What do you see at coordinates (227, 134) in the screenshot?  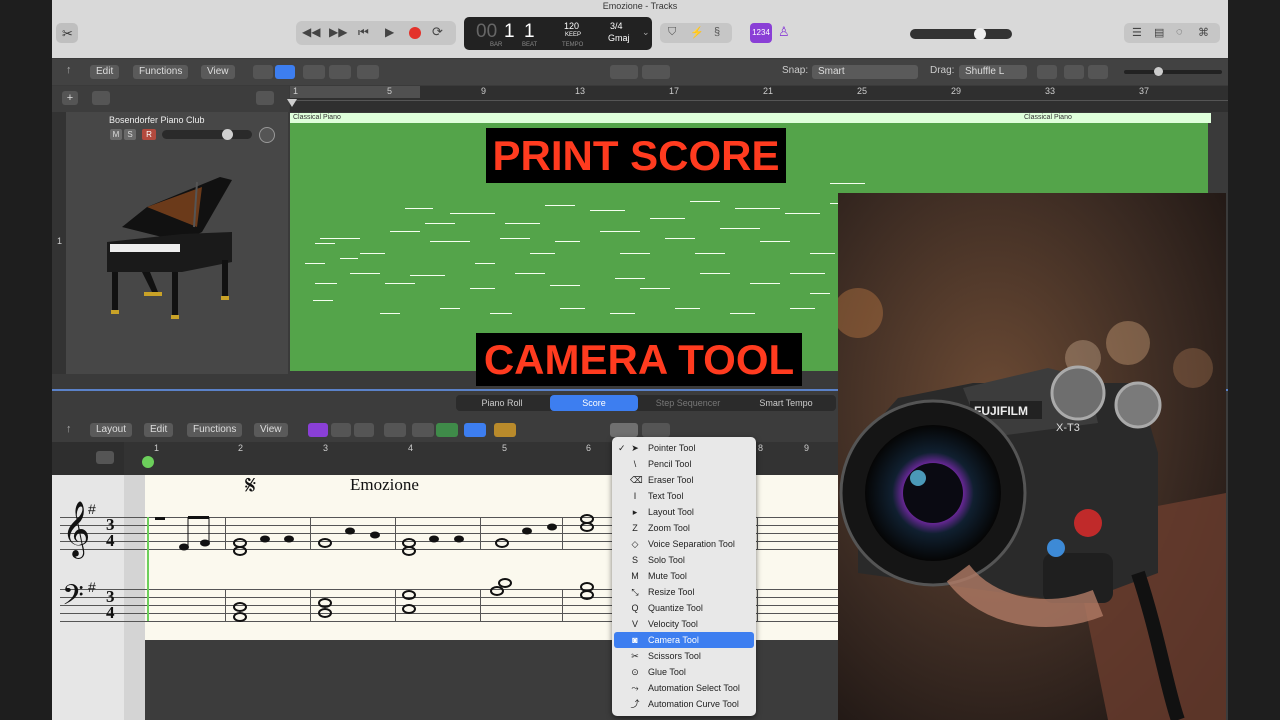 I see `track-volume-knob` at bounding box center [227, 134].